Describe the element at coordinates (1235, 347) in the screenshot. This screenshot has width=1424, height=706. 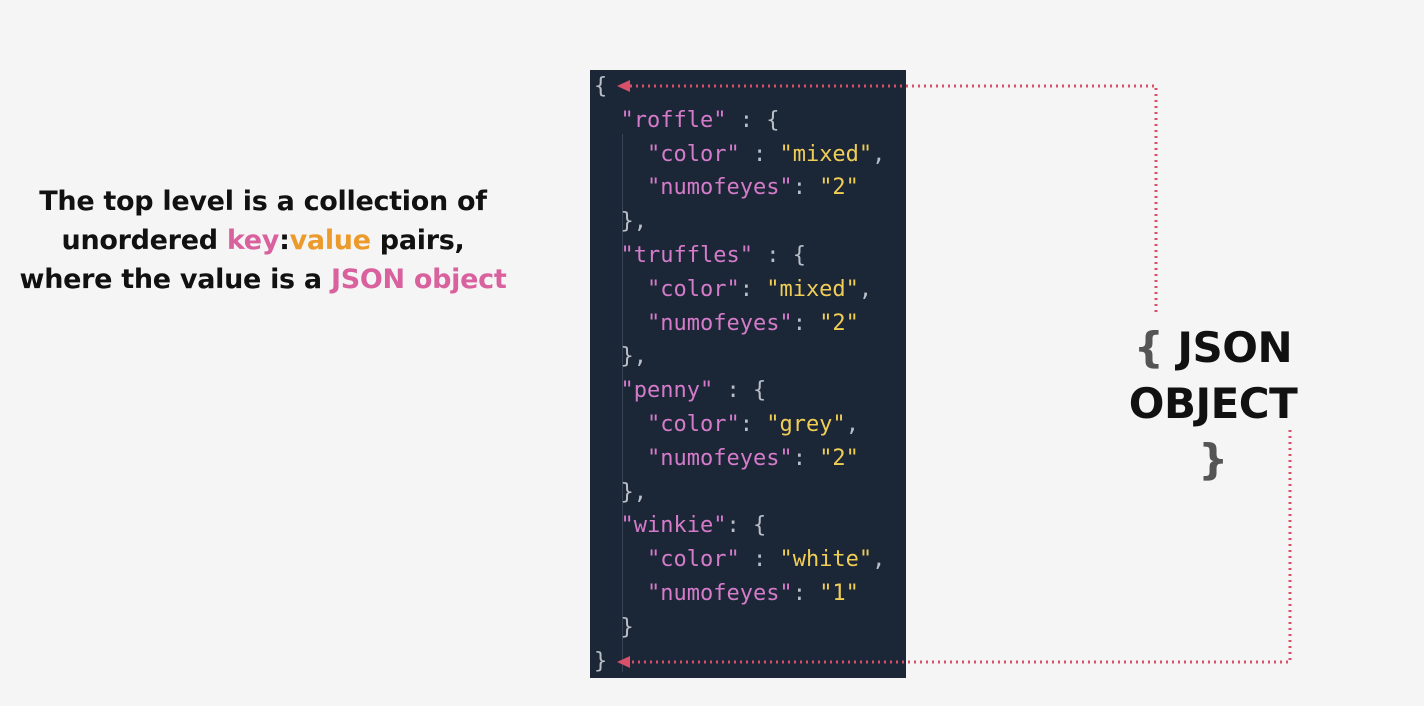
I see `label-json: JSON` at that location.